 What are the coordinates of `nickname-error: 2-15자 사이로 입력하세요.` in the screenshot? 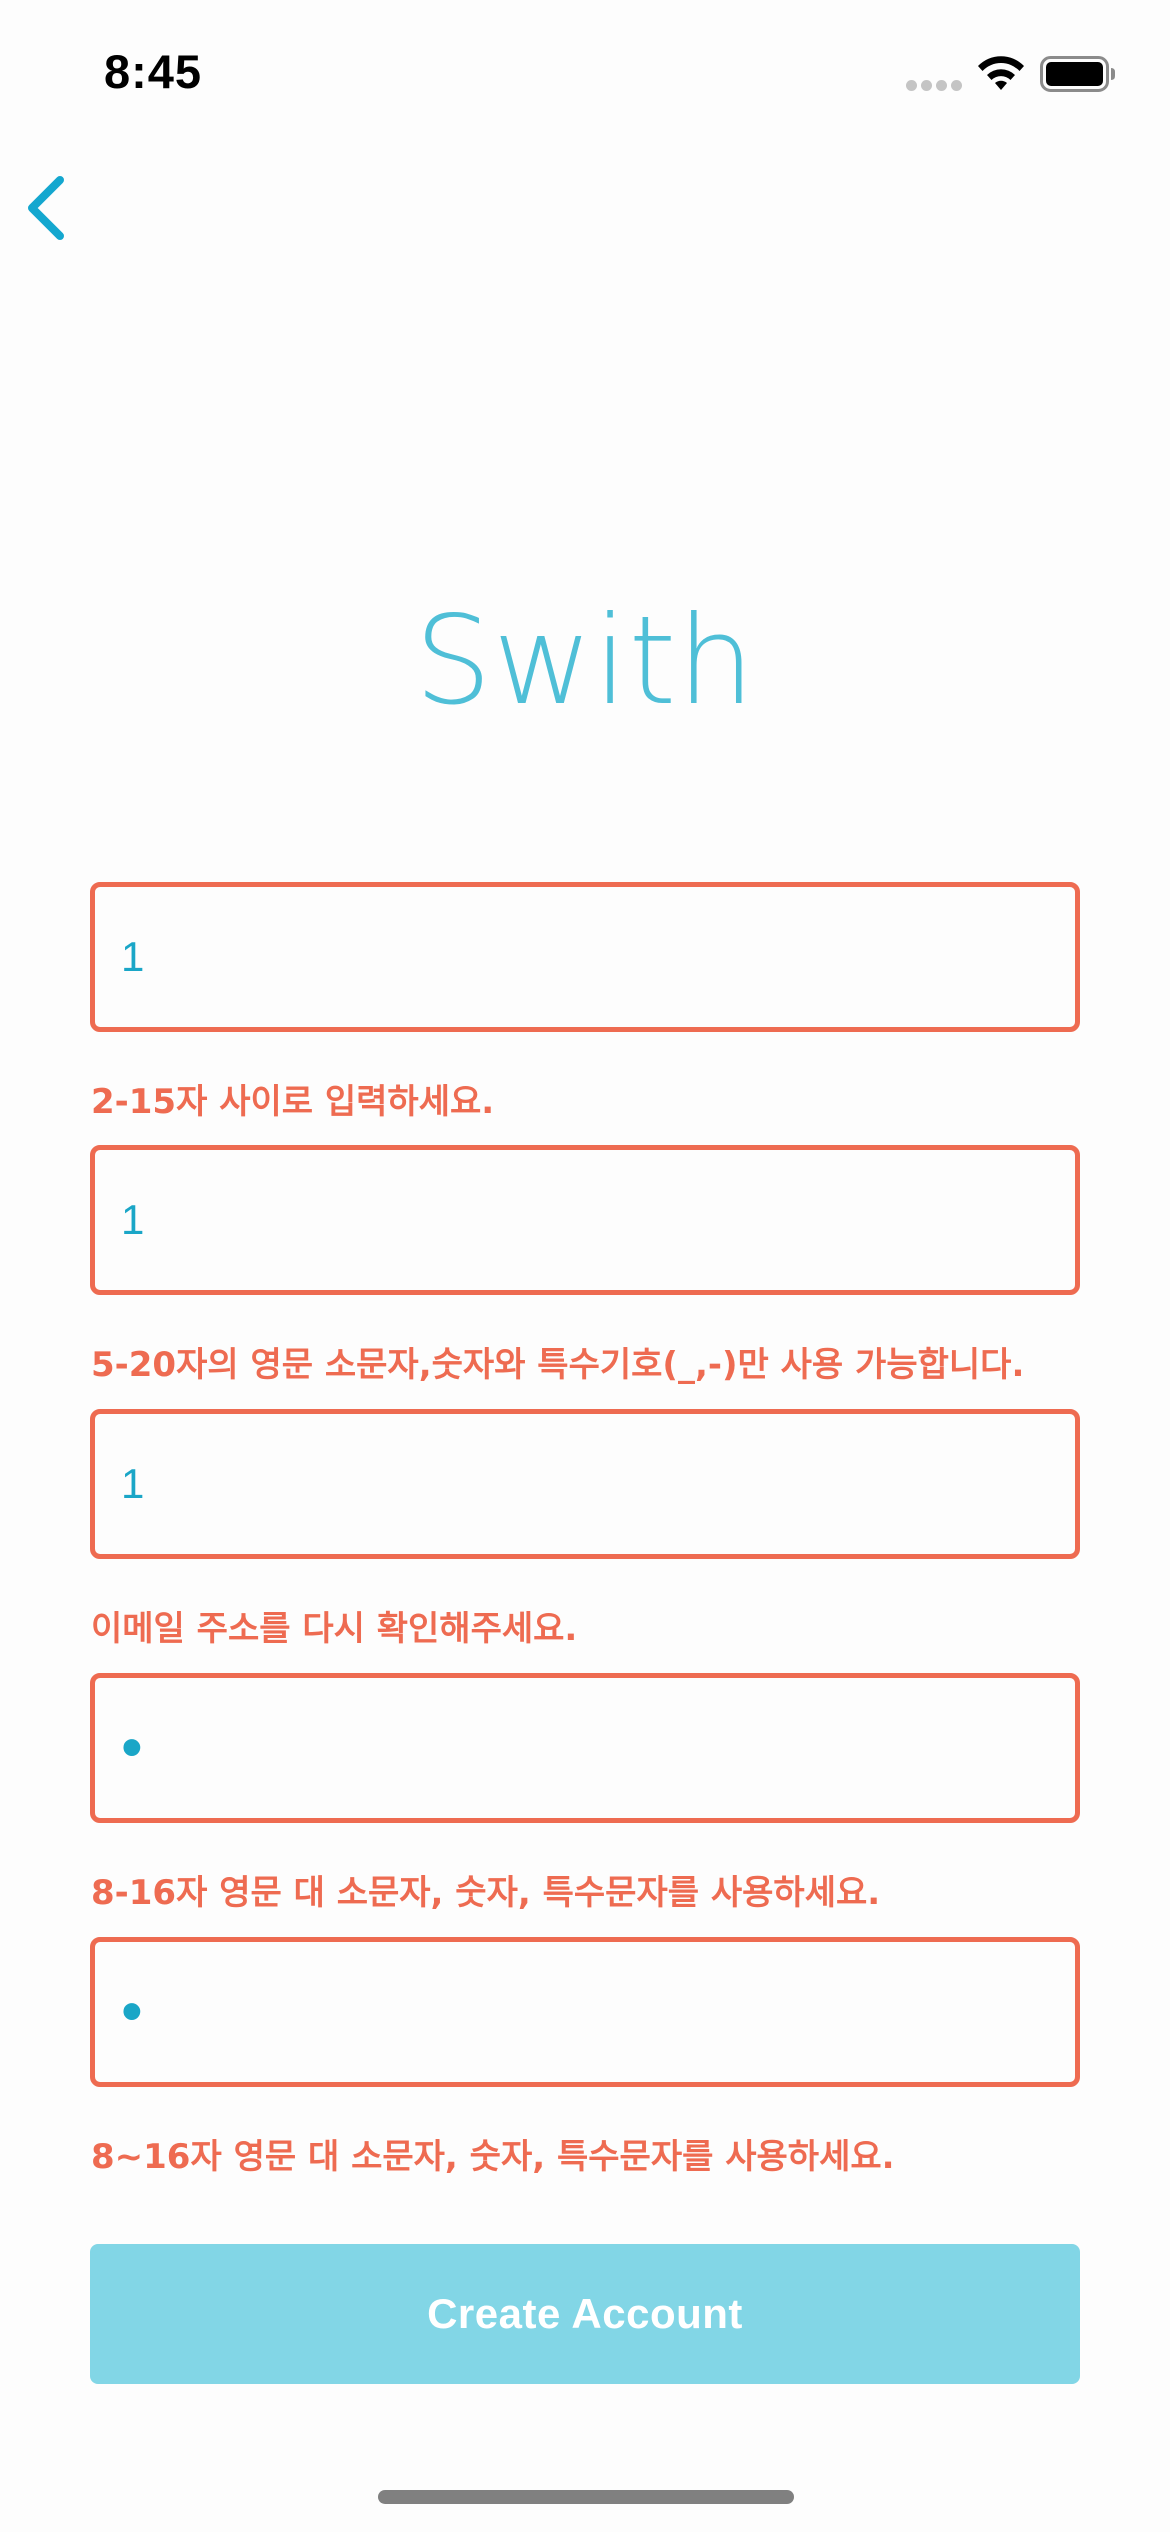 It's located at (293, 1102).